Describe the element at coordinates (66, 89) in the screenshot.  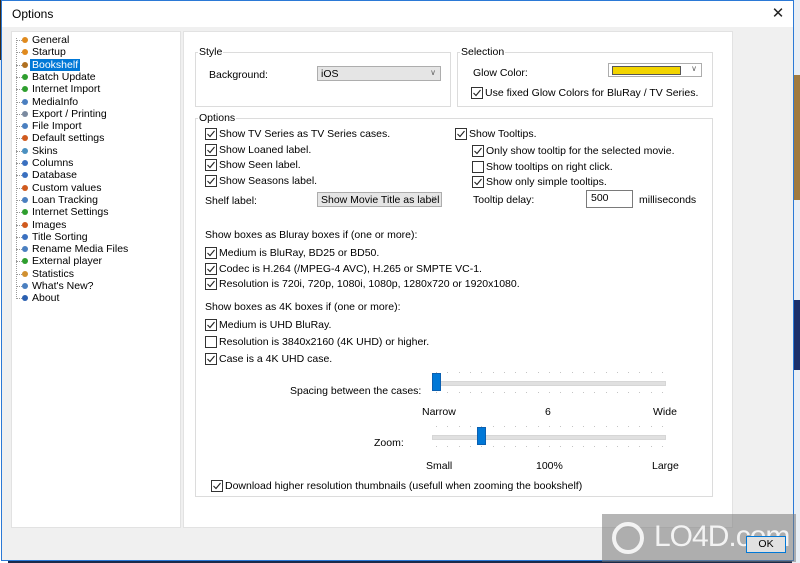
I see `tree-item-label: Internet Import` at that location.